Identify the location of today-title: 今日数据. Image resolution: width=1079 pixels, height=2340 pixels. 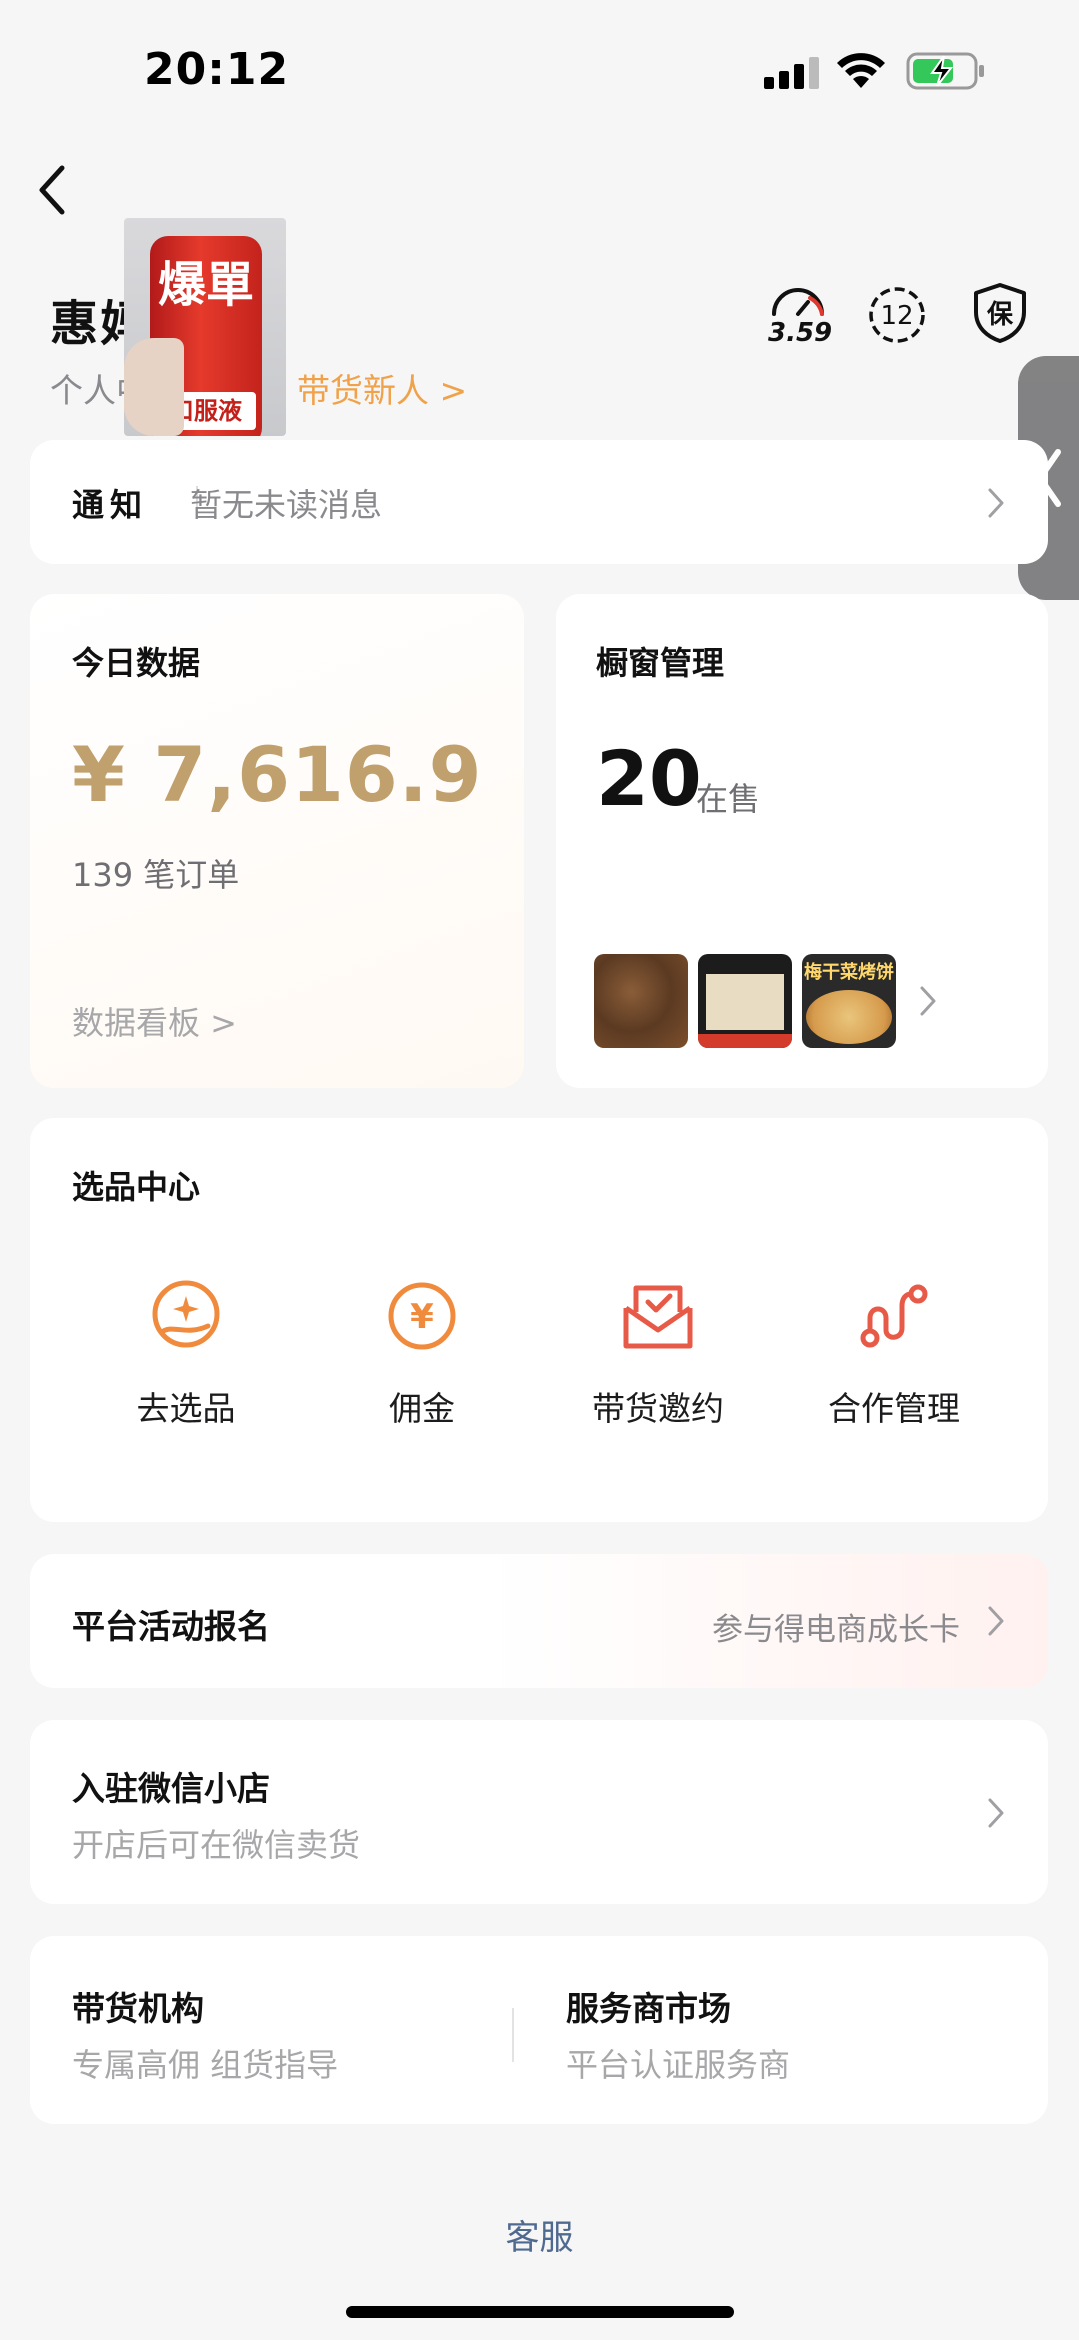
(136, 663).